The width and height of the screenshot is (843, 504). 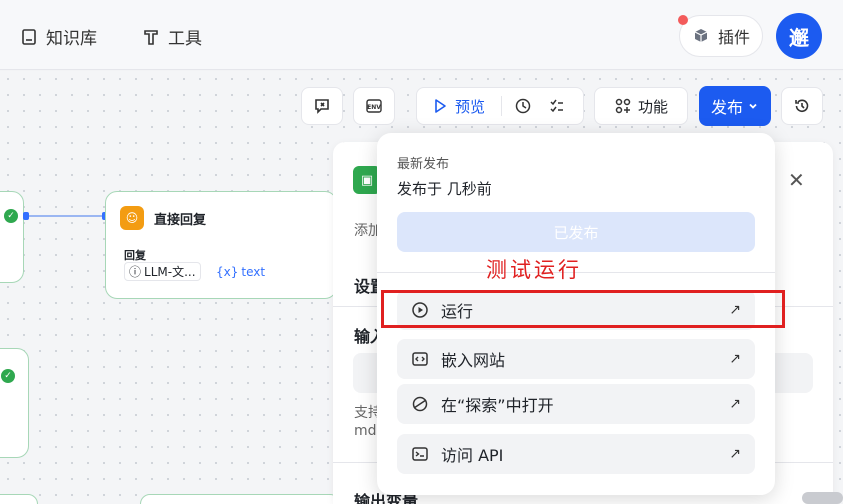 What do you see at coordinates (185, 39) in the screenshot?
I see `nav-tools-label: 工具` at bounding box center [185, 39].